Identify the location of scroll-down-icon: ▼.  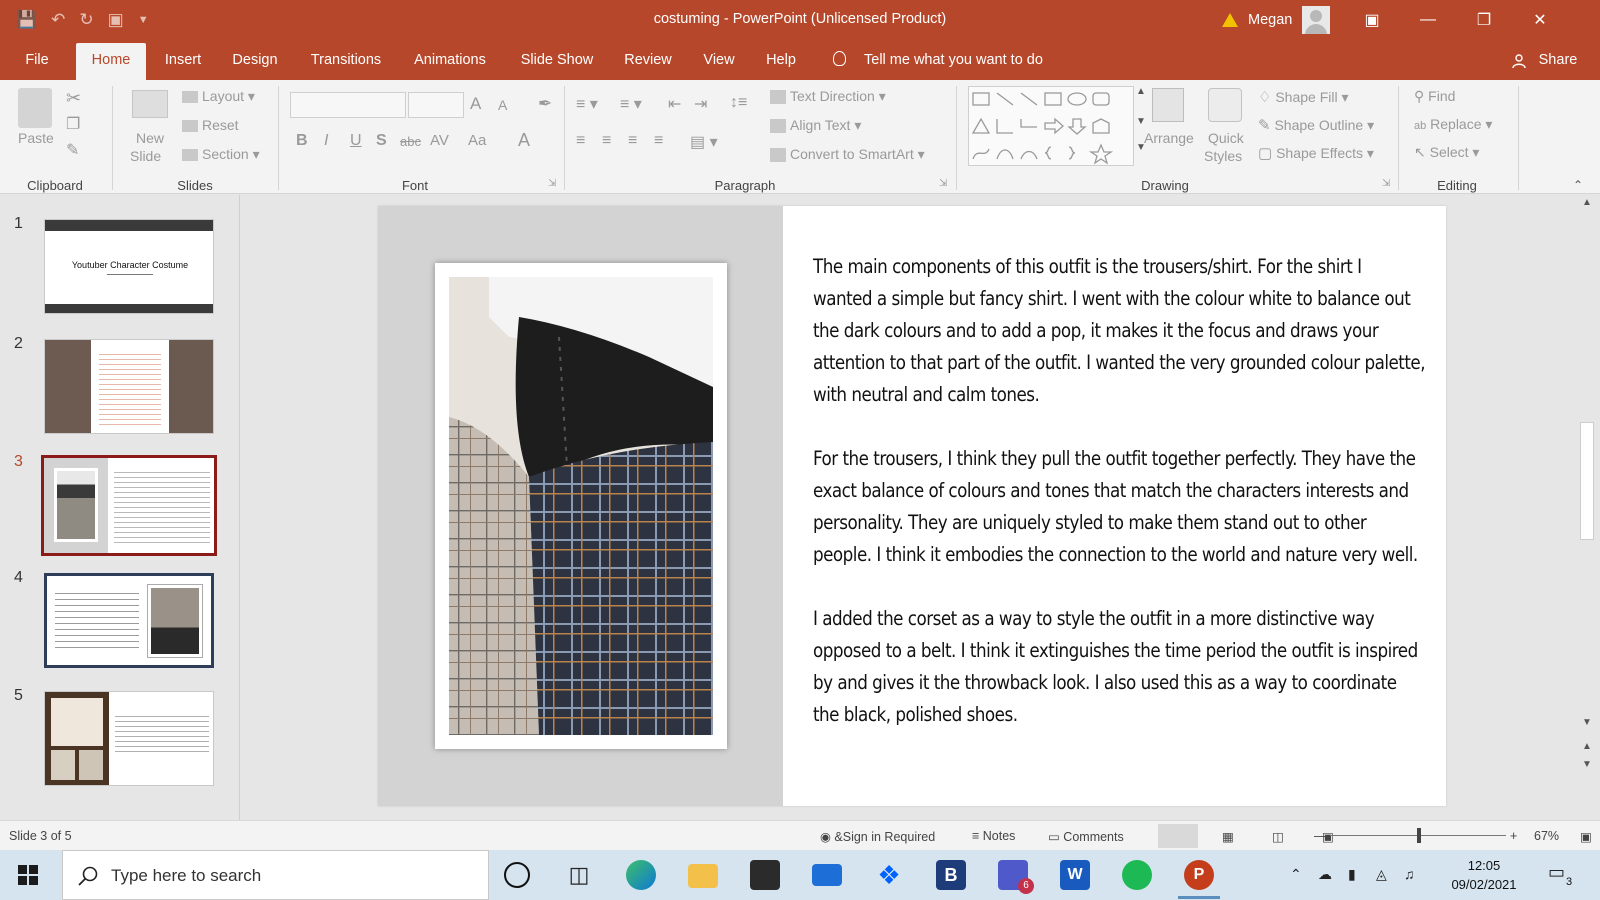
(1587, 722).